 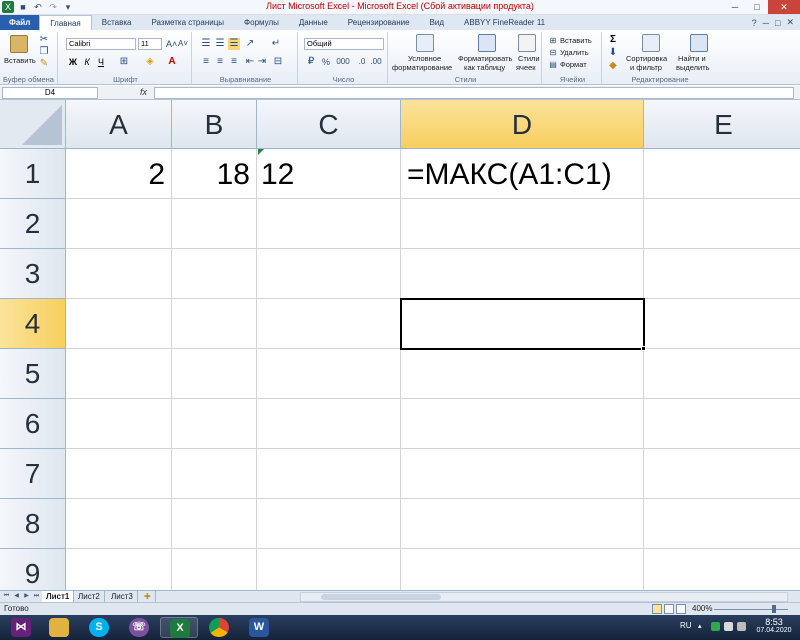 What do you see at coordinates (553, 65) in the screenshot?
I see `format-cells-icon: ▤` at bounding box center [553, 65].